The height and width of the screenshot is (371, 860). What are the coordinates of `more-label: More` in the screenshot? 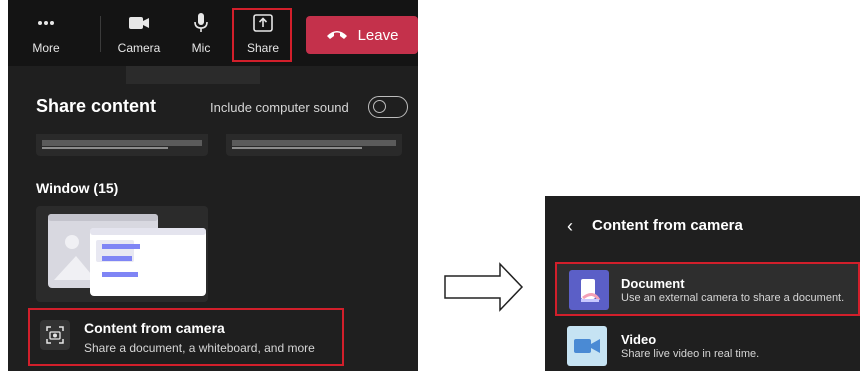 It's located at (46, 48).